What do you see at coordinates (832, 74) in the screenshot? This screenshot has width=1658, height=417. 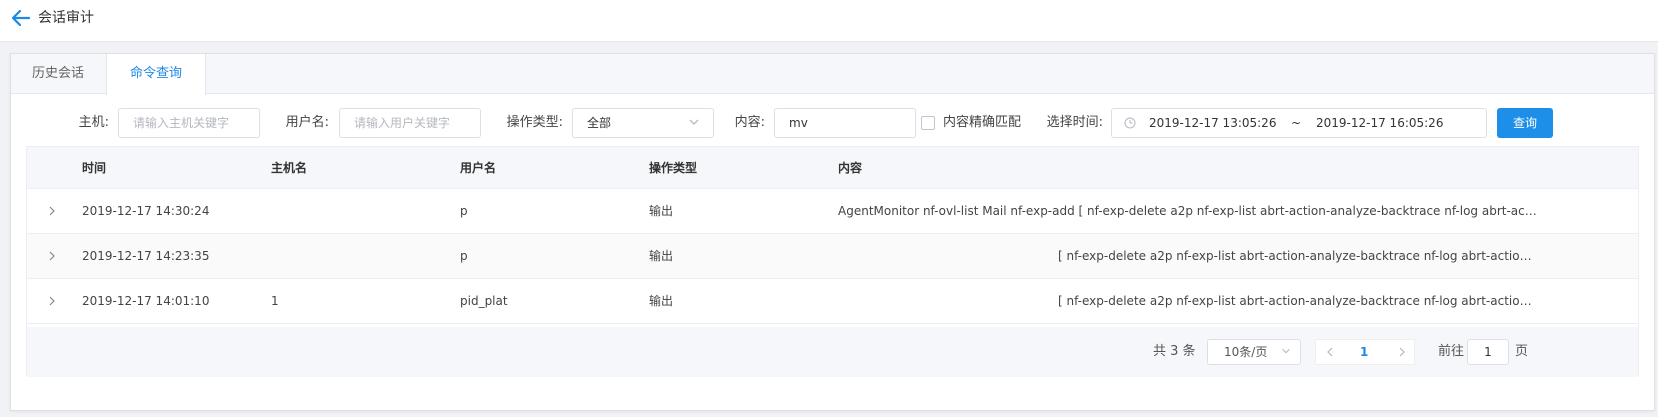 I see `tab-bar: 历史会话 命令查询` at bounding box center [832, 74].